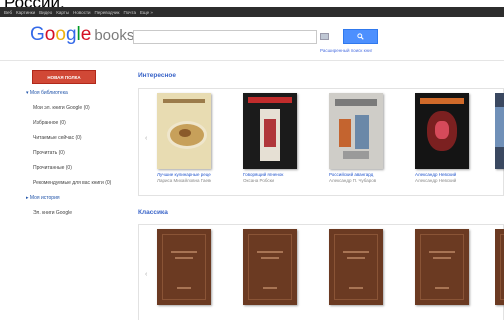 This screenshot has width=504, height=320. What do you see at coordinates (259, 180) in the screenshot?
I see `book-author: Оксана Робски` at bounding box center [259, 180].